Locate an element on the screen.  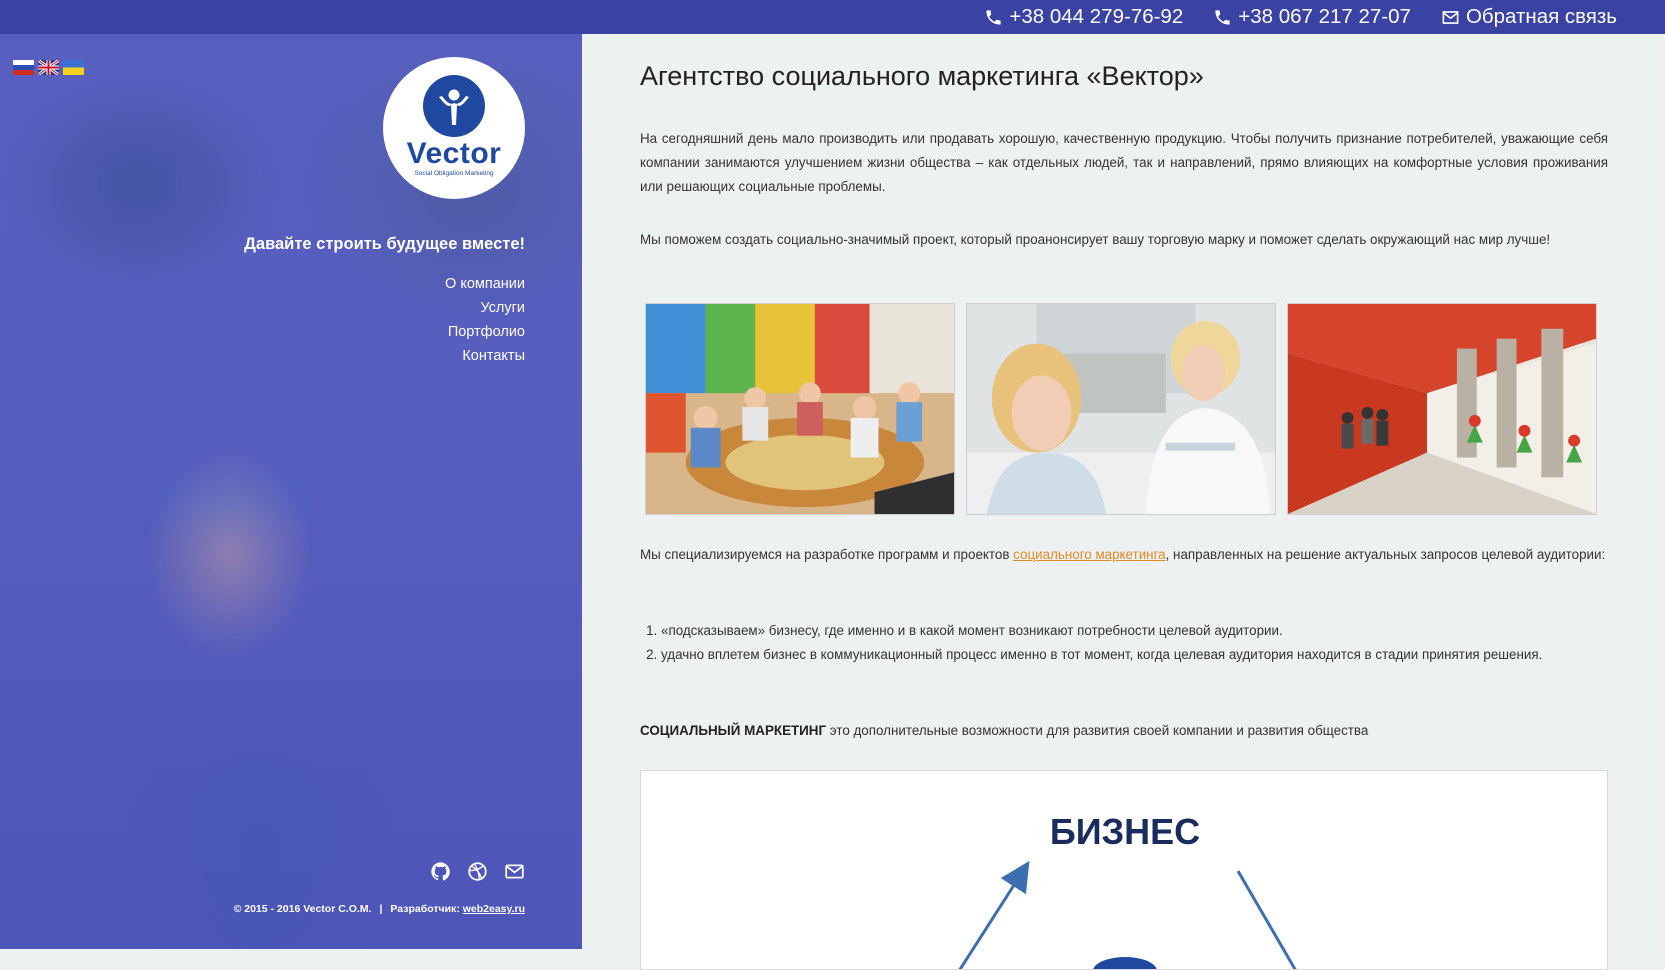
diagram-arrow-left is located at coordinates (994, 914).